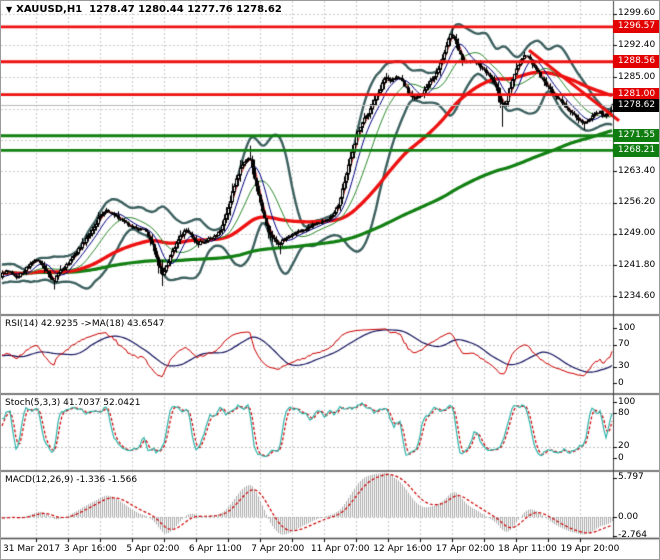  What do you see at coordinates (636, 270) in the screenshot?
I see `price-axis` at bounding box center [636, 270].